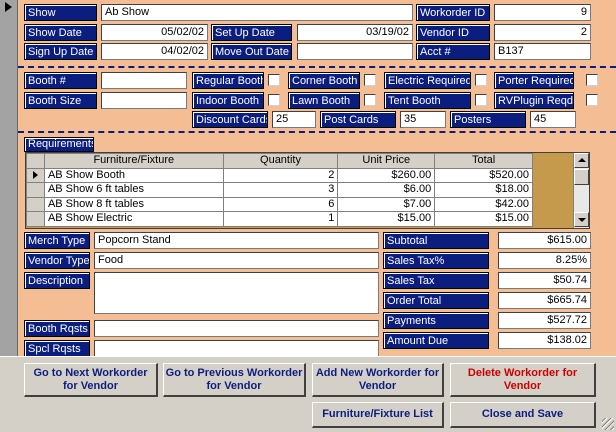  I want to click on booth-rqsts-field, so click(236, 328).